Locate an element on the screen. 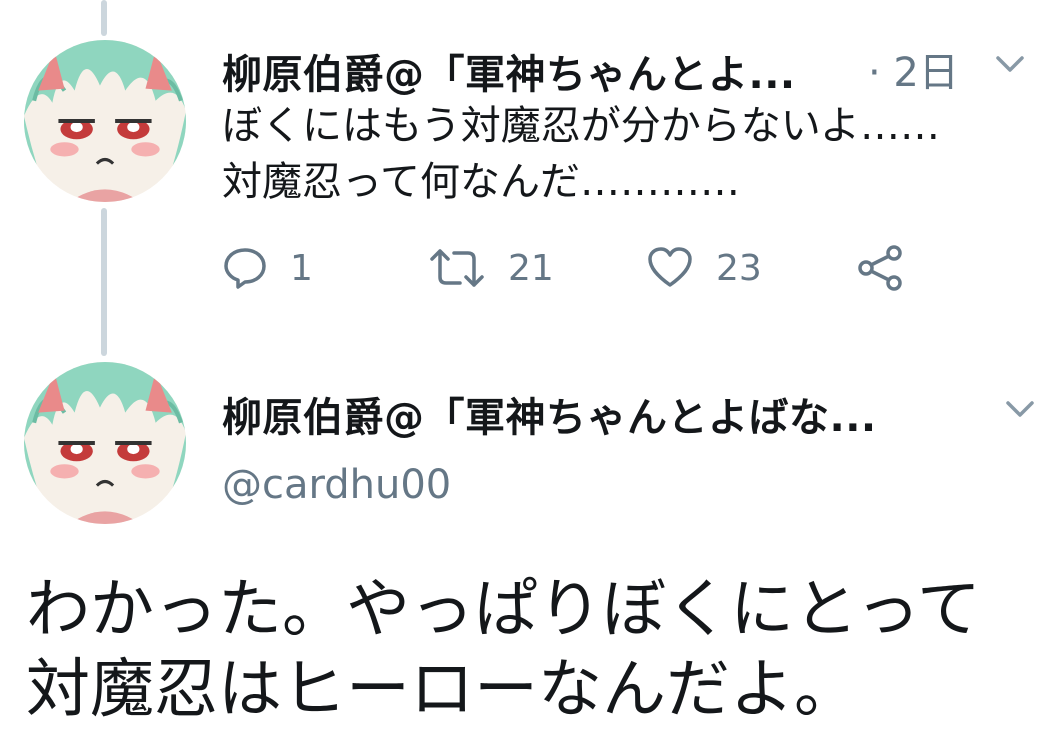 The height and width of the screenshot is (730, 1050). like-icon is located at coordinates (670, 267).